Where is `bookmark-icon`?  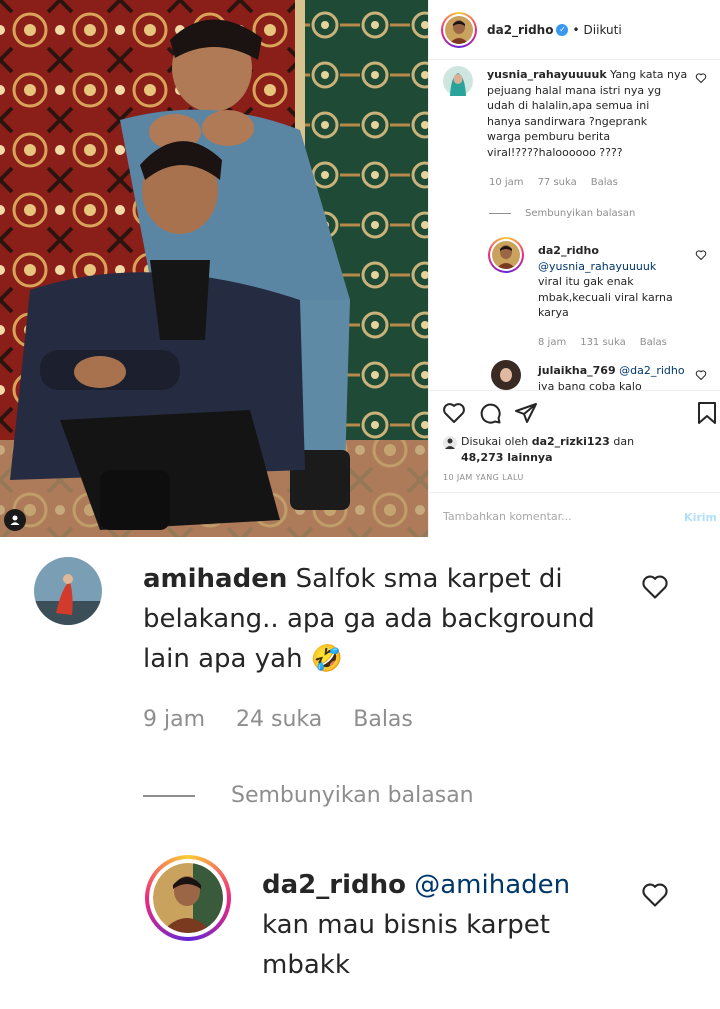 bookmark-icon is located at coordinates (707, 413).